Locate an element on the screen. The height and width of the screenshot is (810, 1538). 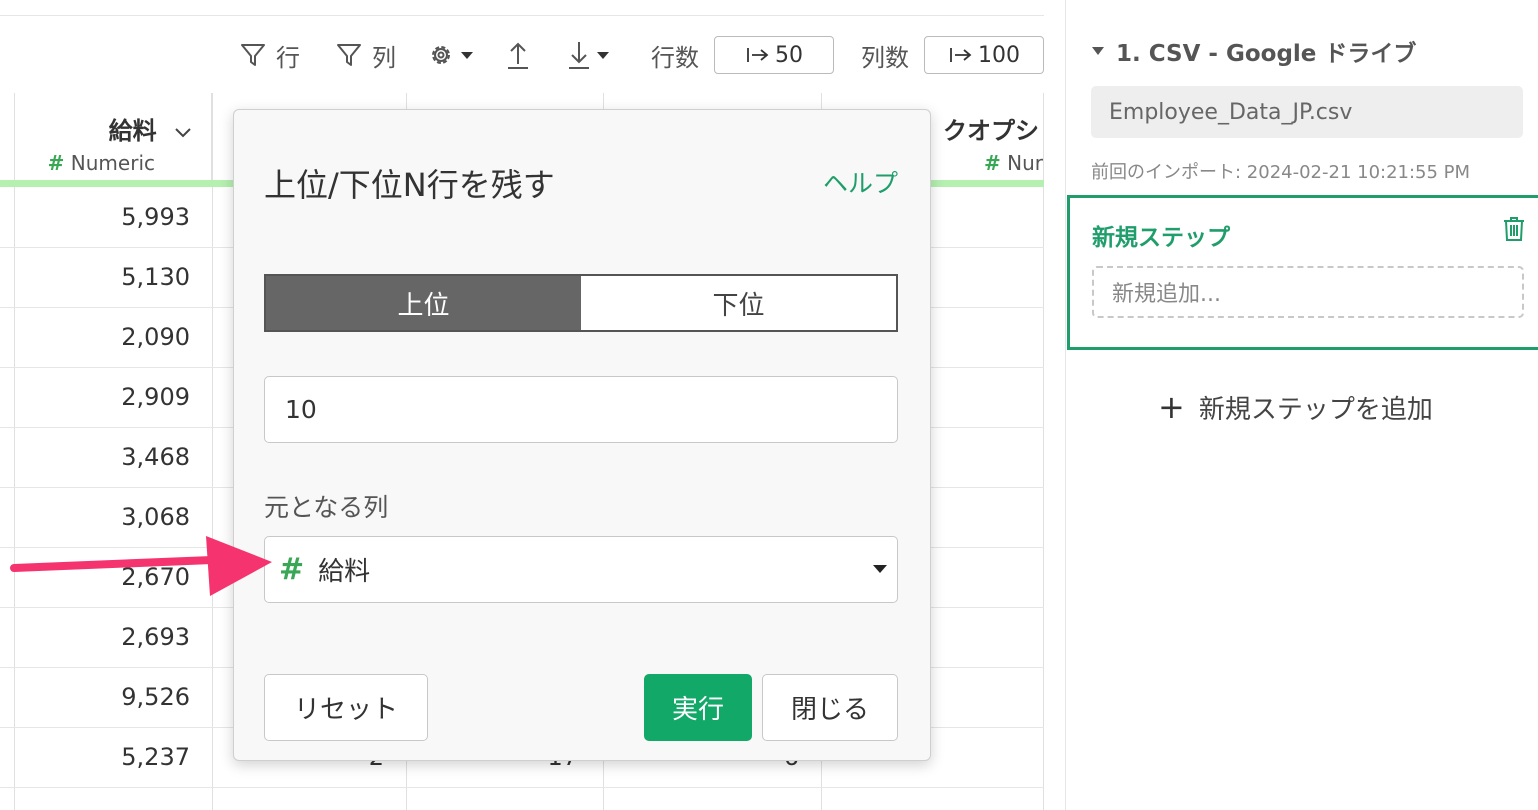
source-column-value: 給料 is located at coordinates (344, 572).